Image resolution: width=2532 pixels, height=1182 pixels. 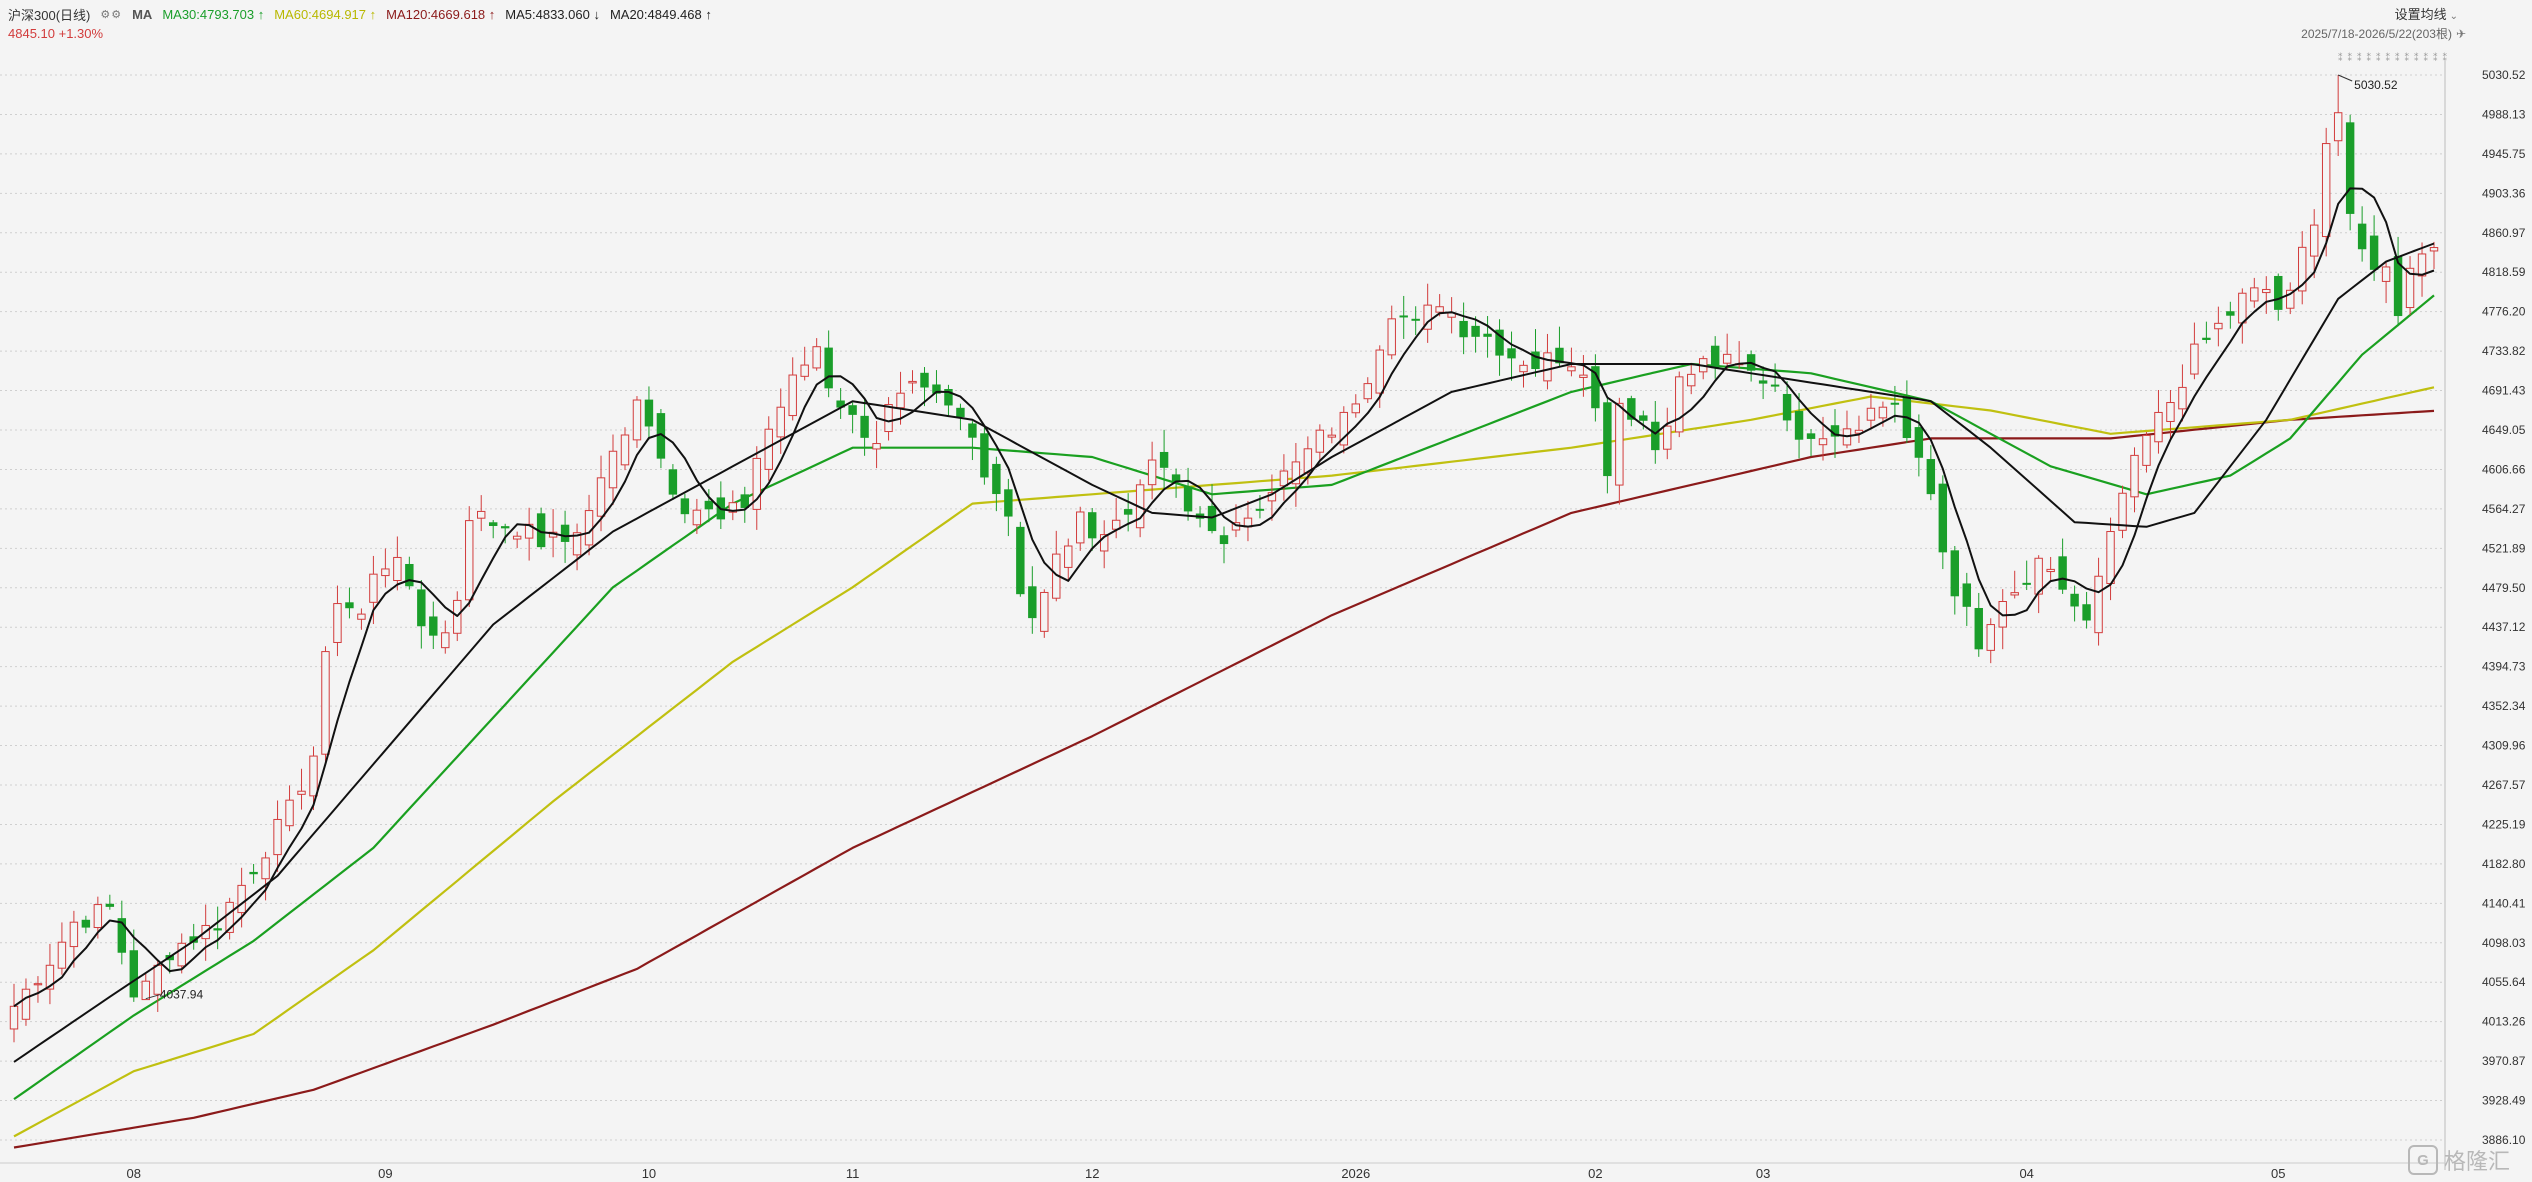 I want to click on y-tick-label: 4394.73, so click(x=2504, y=667).